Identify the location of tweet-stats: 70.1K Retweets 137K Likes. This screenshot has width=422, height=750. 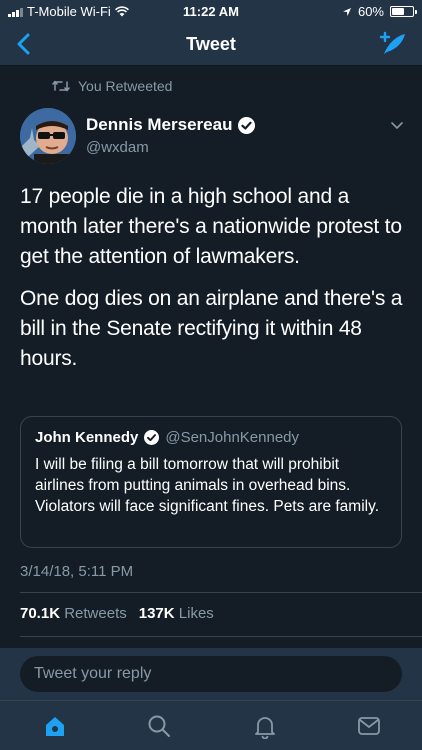
(117, 613).